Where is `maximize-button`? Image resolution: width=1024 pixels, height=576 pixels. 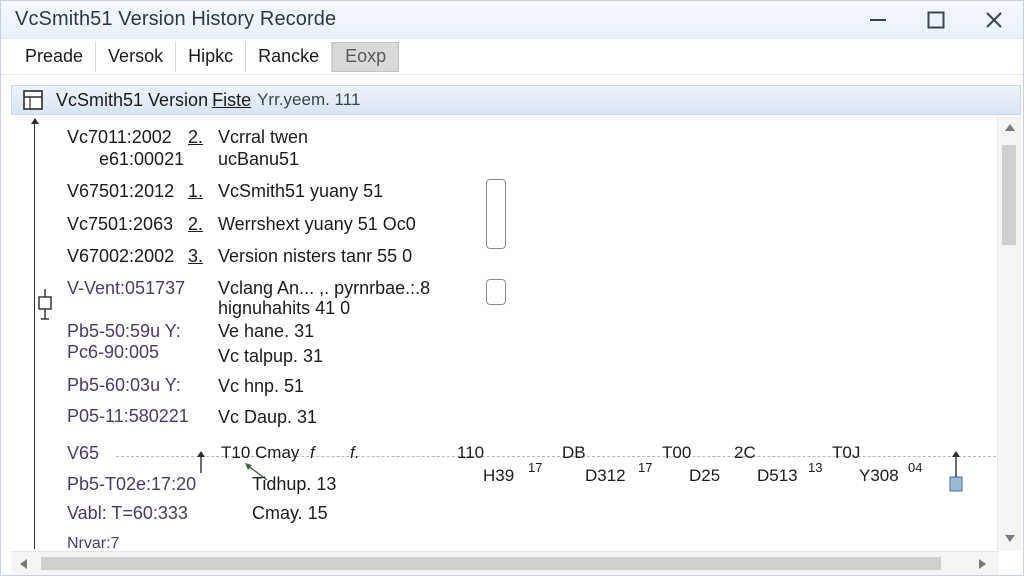
maximize-button is located at coordinates (936, 20).